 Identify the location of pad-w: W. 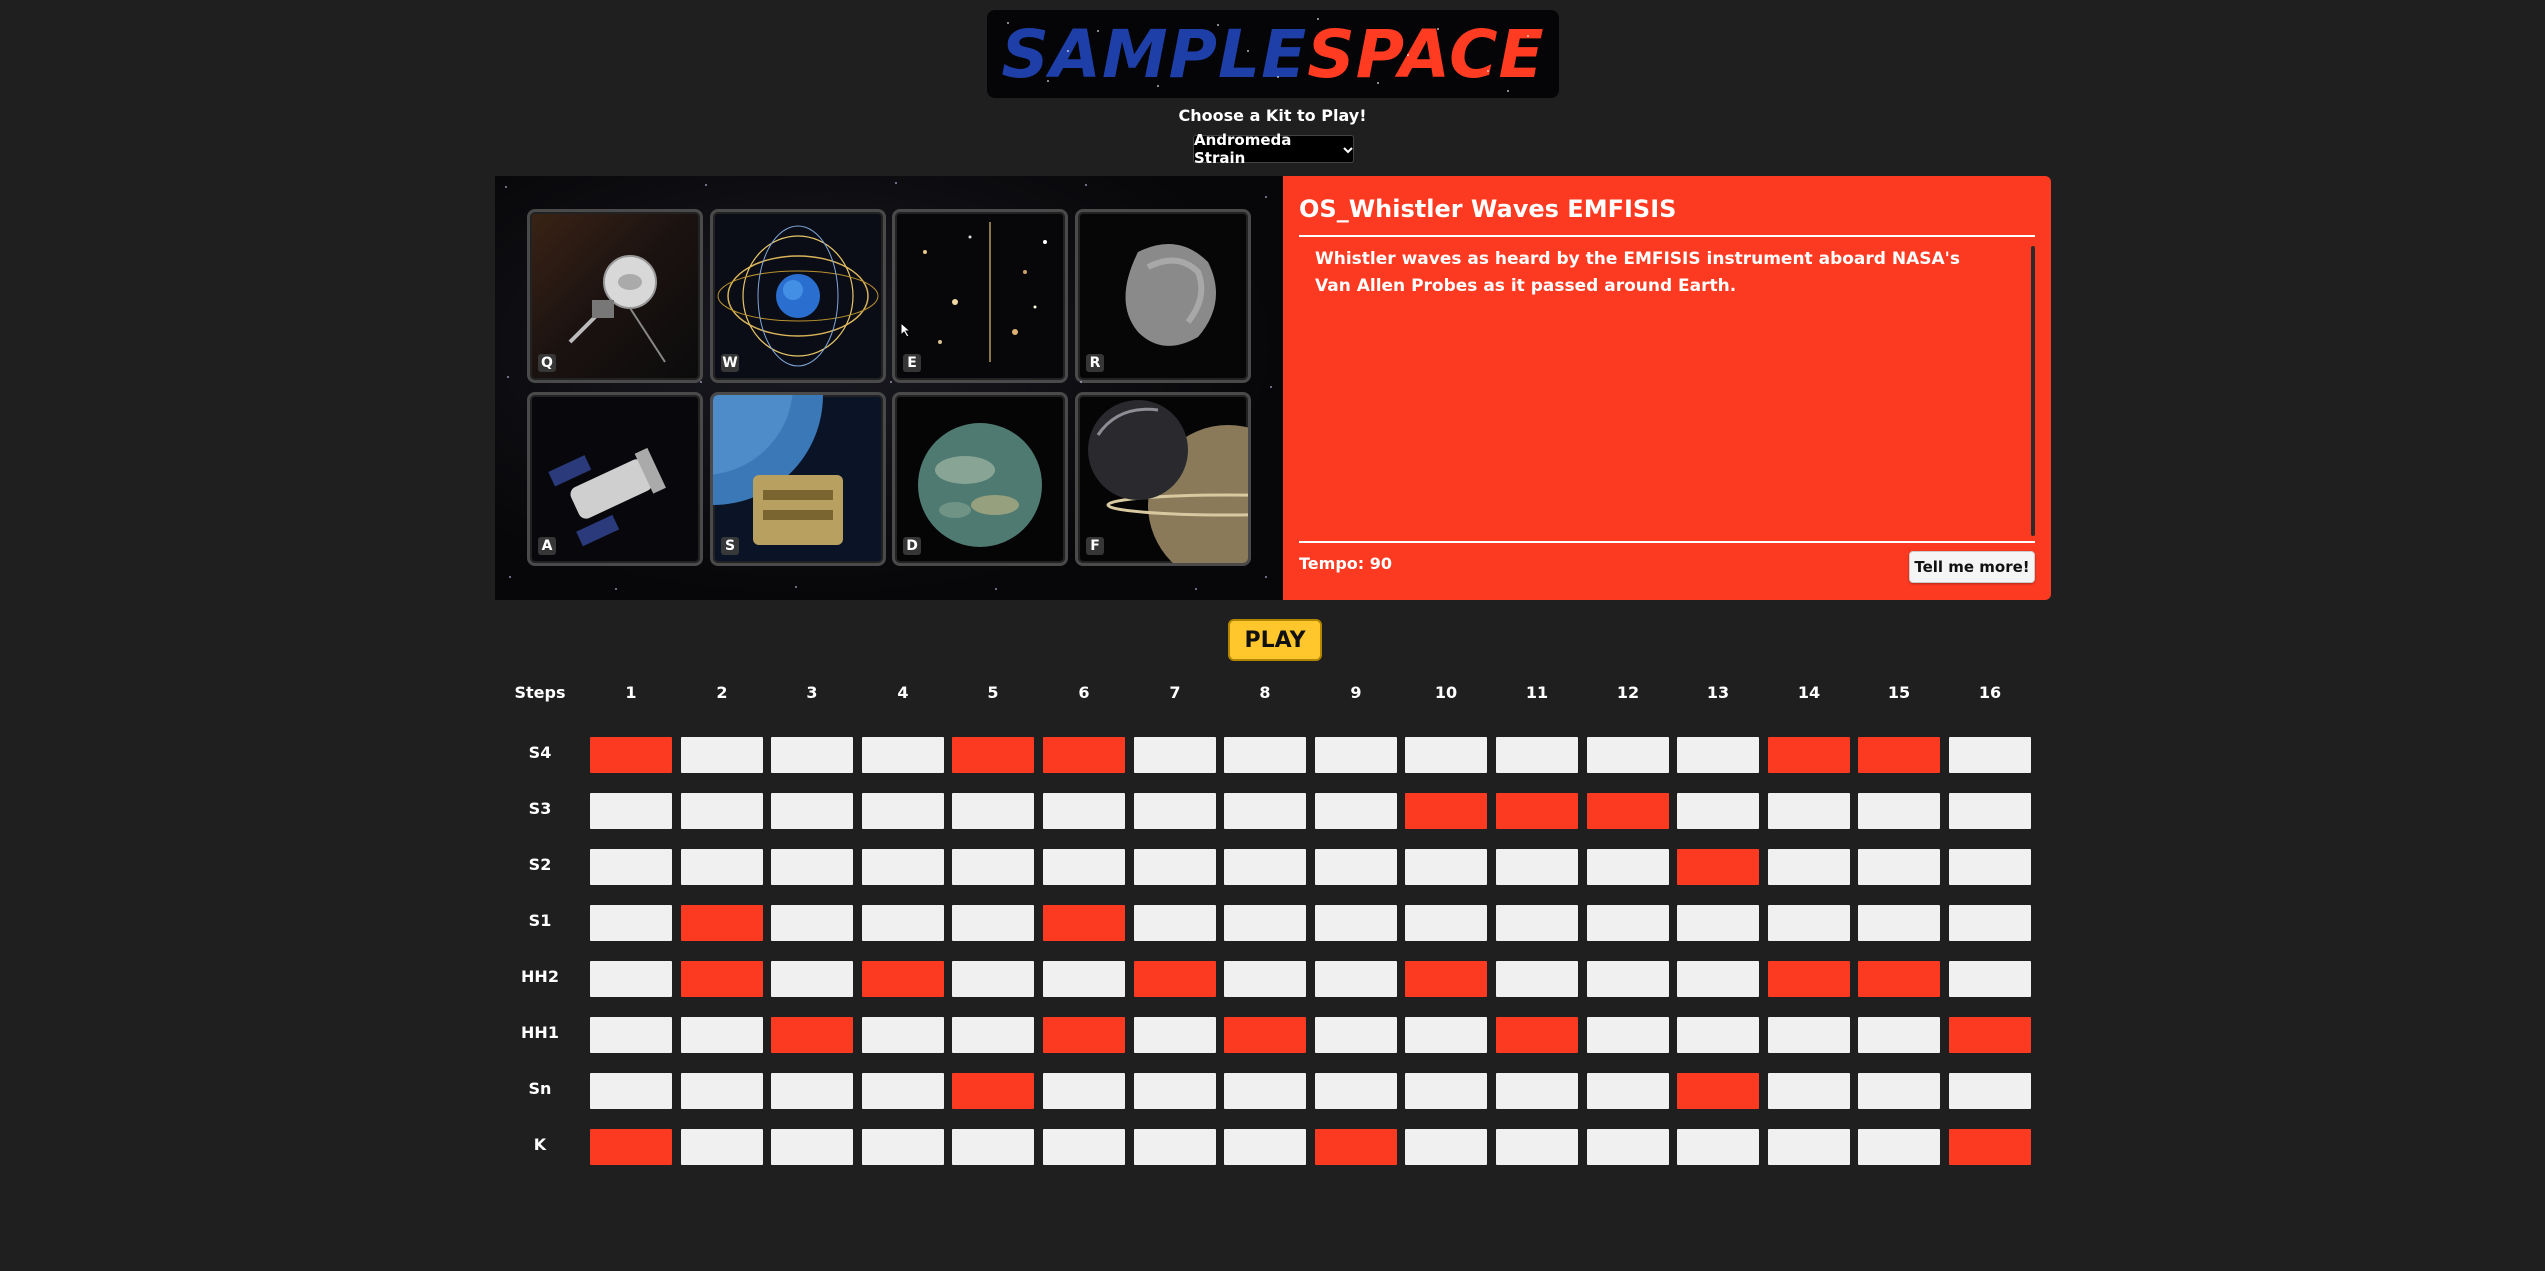
(798, 296).